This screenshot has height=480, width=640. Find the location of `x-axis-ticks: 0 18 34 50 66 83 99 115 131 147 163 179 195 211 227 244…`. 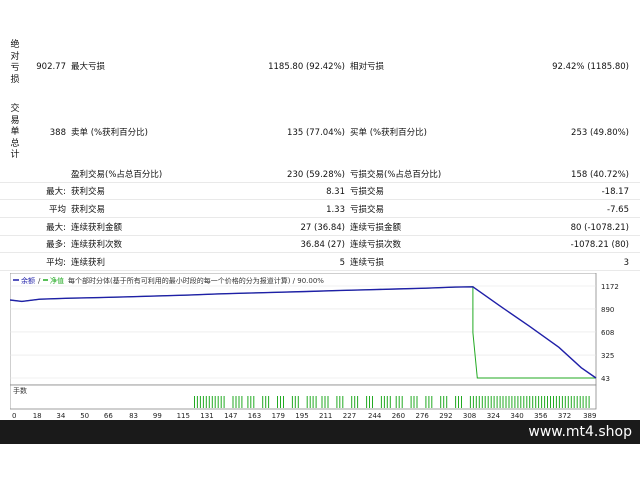

x-axis-ticks: 0 18 34 50 66 83 99 115 131 147 163 179 195 211 227 244… is located at coordinates (304, 416).